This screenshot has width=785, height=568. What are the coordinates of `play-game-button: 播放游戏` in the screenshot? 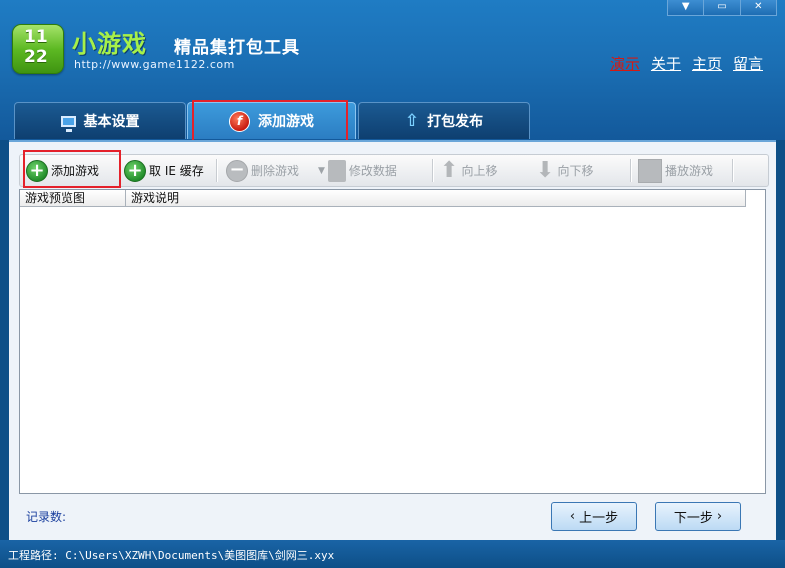 It's located at (675, 170).